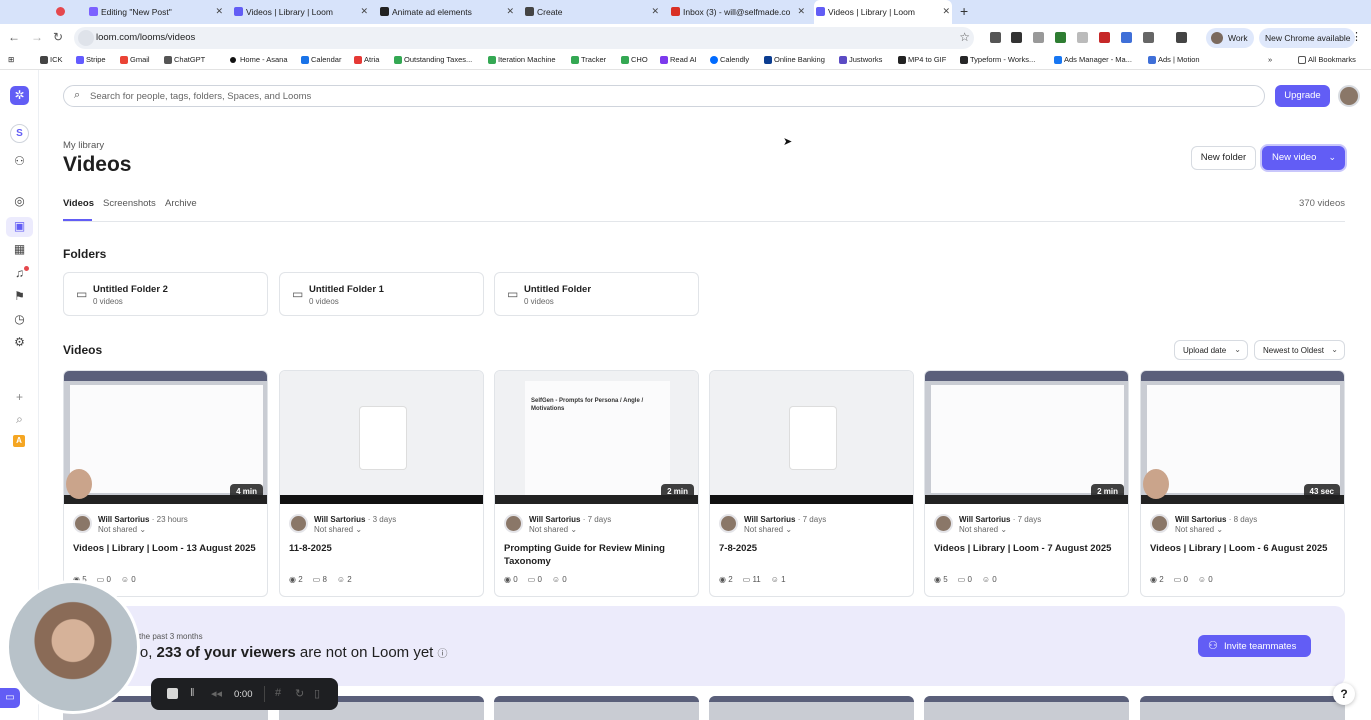  Describe the element at coordinates (588, 59) in the screenshot. I see `bookmark-item: Tracker` at that location.